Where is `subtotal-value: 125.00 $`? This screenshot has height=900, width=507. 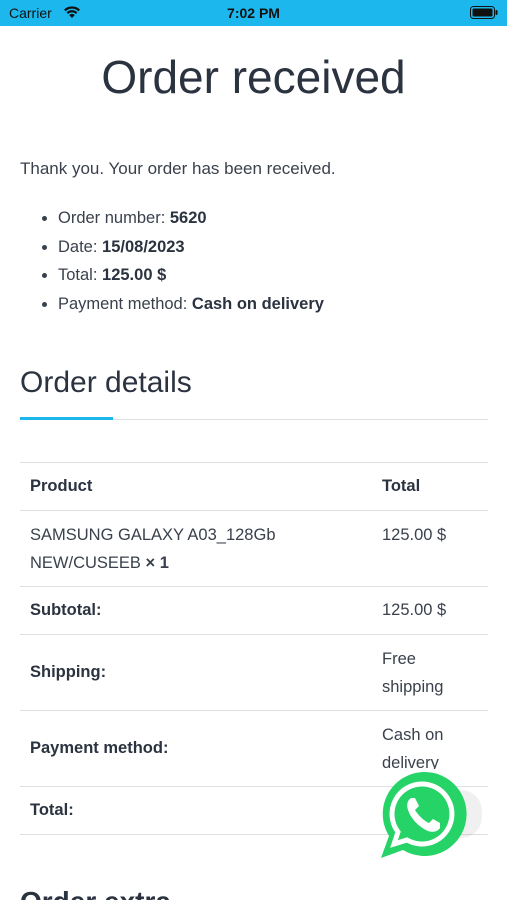
subtotal-value: 125.00 $ is located at coordinates (428, 610).